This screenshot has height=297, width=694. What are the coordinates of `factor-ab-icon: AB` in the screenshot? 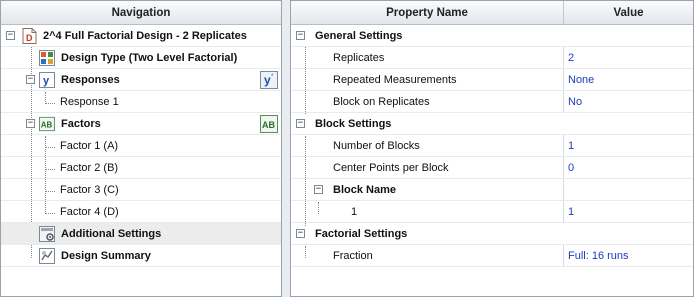 It's located at (47, 124).